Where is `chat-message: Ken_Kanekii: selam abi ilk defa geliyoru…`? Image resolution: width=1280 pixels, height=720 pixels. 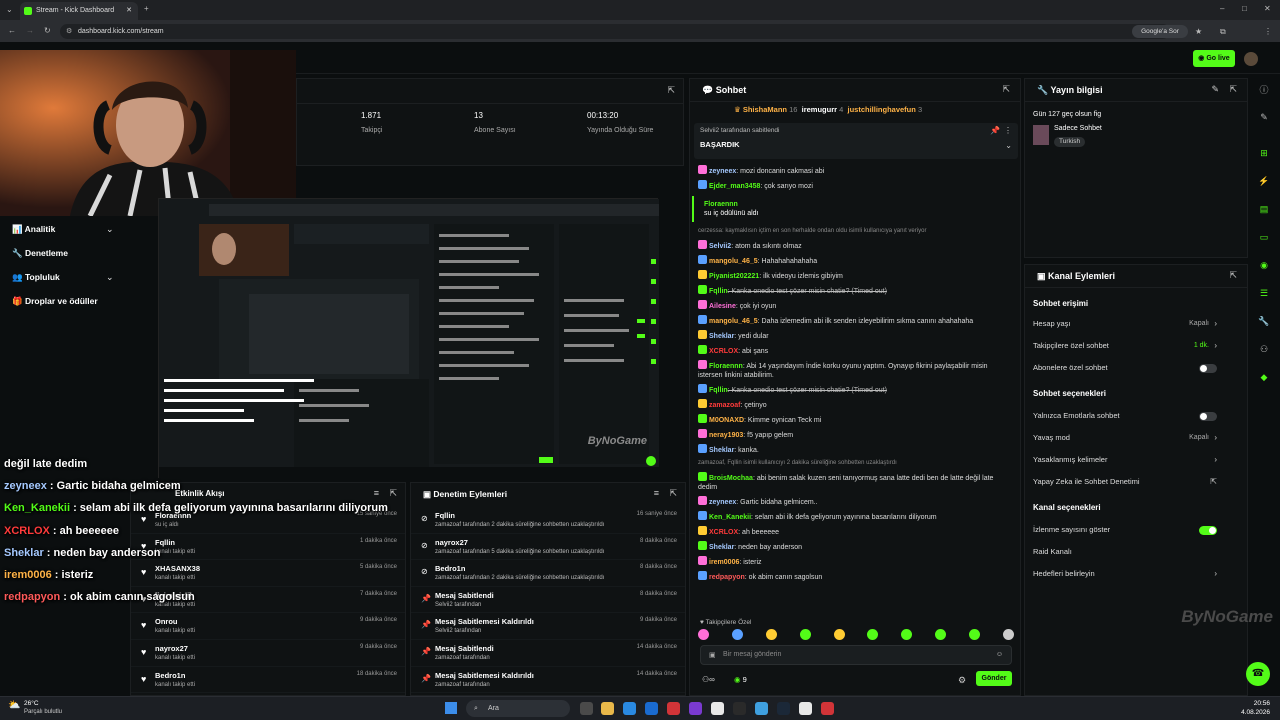 chat-message: Ken_Kanekii: selam abi ilk defa geliyoru… is located at coordinates (853, 516).